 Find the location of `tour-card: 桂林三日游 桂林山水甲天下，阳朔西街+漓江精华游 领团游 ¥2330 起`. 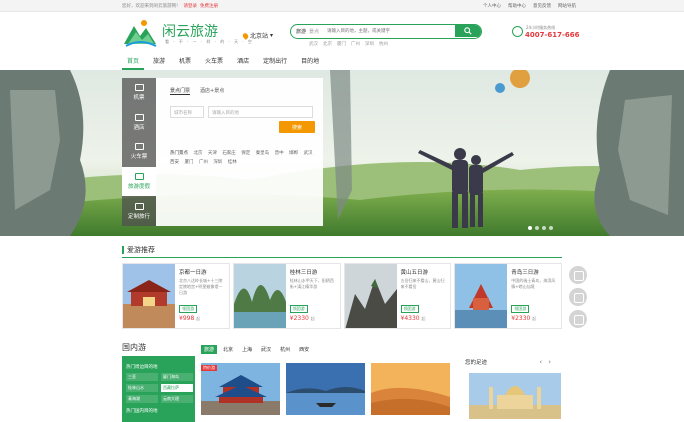

tour-card: 桂林三日游 桂林山水甲天下，阳朔西街+漓江精华游 领团游 ¥2330 起 is located at coordinates (286, 296).